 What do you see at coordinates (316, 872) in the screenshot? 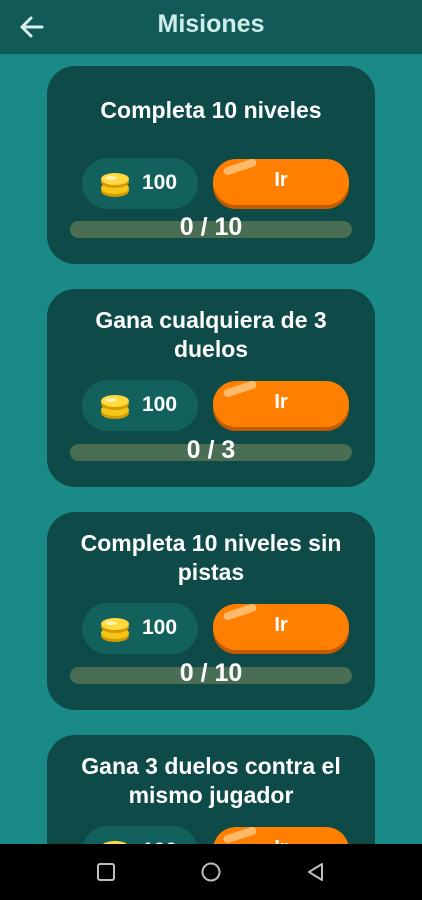
I see `back-triangle-icon` at bounding box center [316, 872].